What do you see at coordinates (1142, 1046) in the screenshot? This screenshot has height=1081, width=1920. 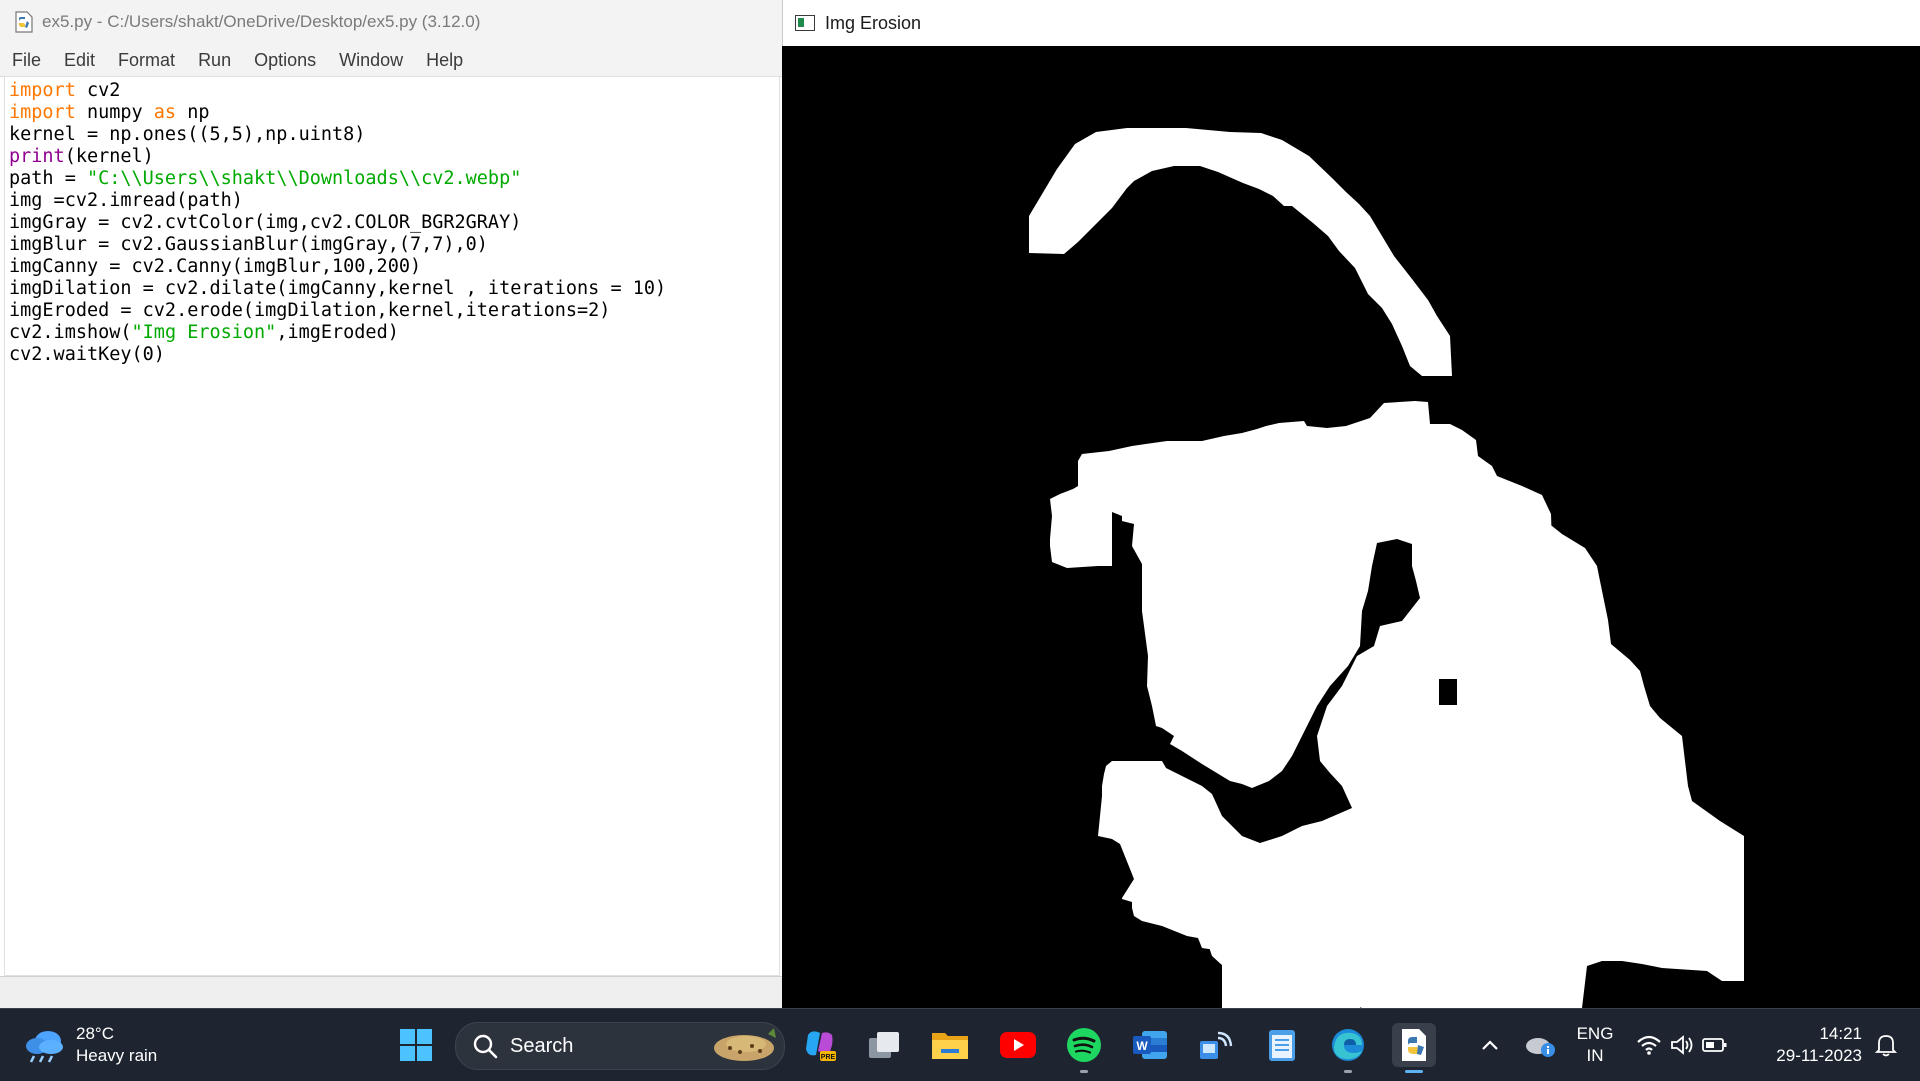 I see `svg-text: W` at bounding box center [1142, 1046].